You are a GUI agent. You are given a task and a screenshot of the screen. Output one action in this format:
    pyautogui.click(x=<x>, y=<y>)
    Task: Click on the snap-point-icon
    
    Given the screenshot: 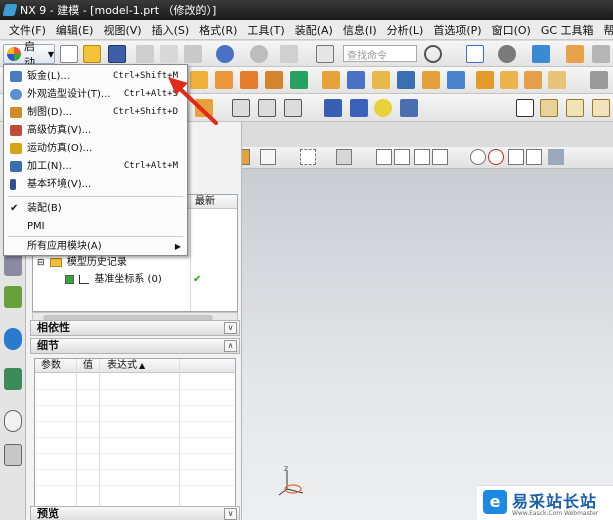 What is the action you would take?
    pyautogui.click(x=556, y=157)
    